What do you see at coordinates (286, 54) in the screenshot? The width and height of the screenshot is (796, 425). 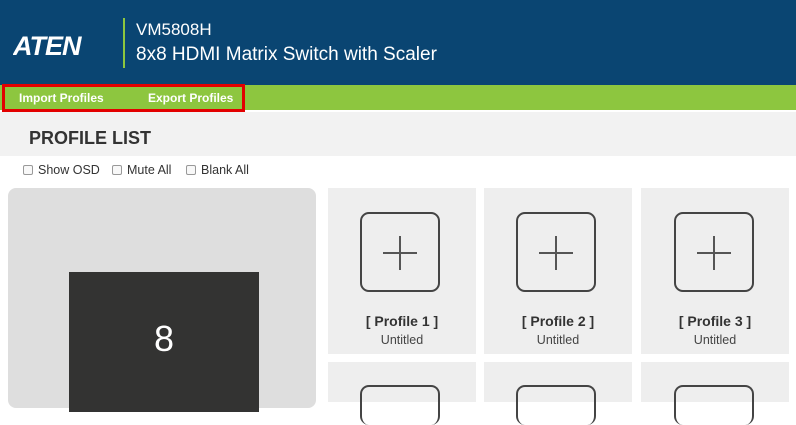 I see `product-name: 8x8 HDMI Matrix Switch with Scaler` at bounding box center [286, 54].